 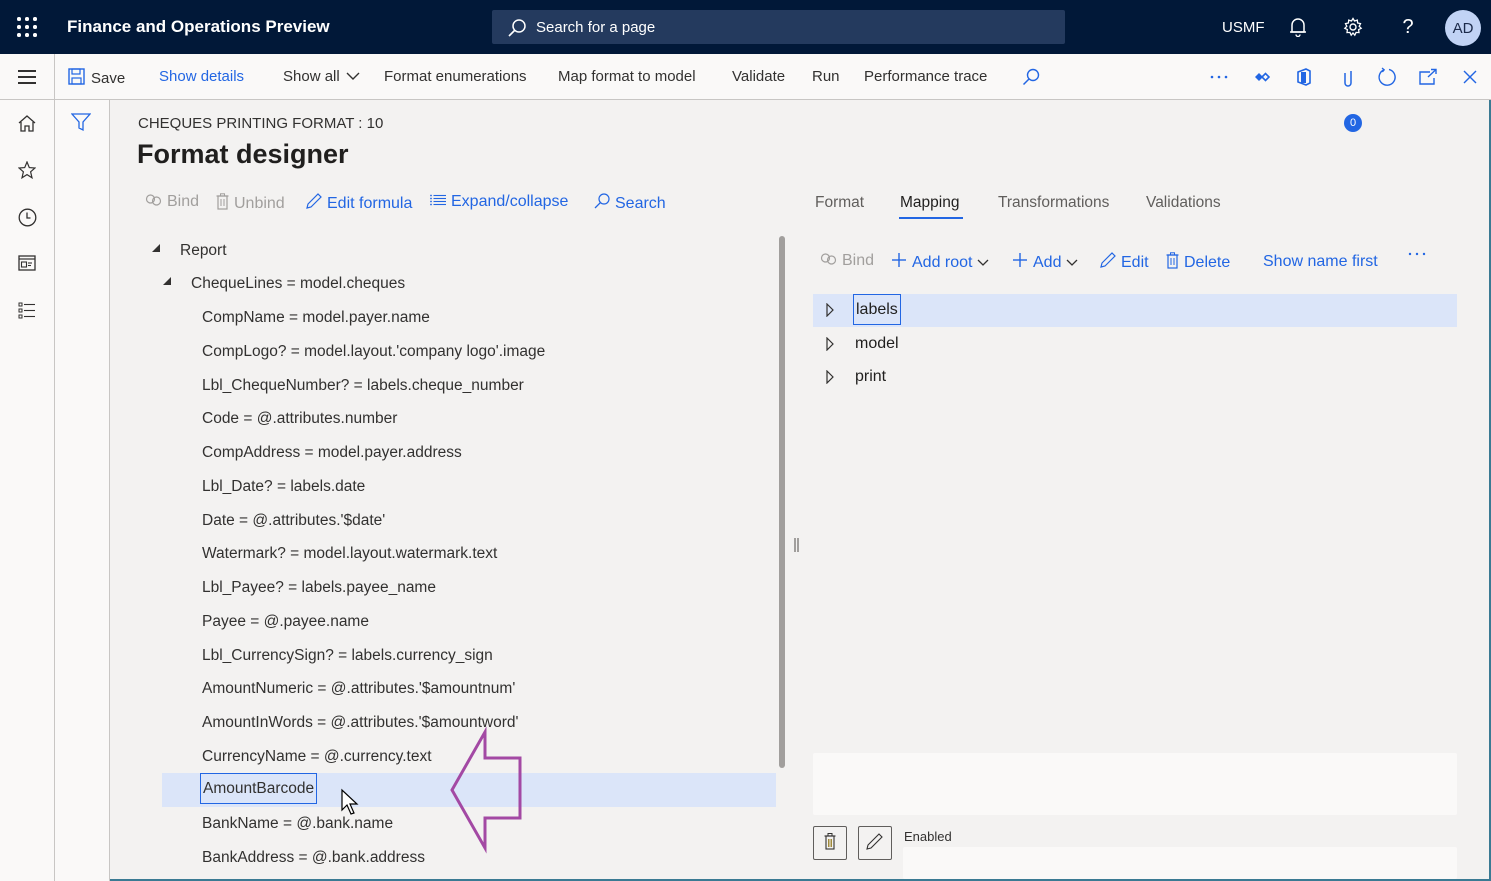 I want to click on format-bind-button: Bind, so click(x=172, y=202).